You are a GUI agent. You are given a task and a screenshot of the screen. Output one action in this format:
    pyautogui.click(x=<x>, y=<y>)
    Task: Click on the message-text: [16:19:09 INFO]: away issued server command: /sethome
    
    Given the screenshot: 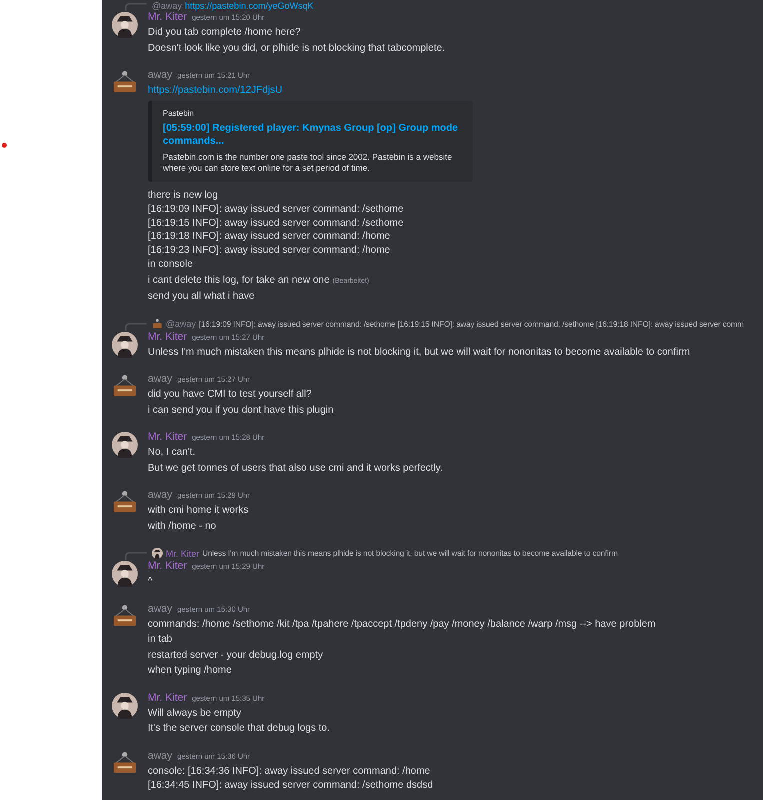 What is the action you would take?
    pyautogui.click(x=276, y=209)
    